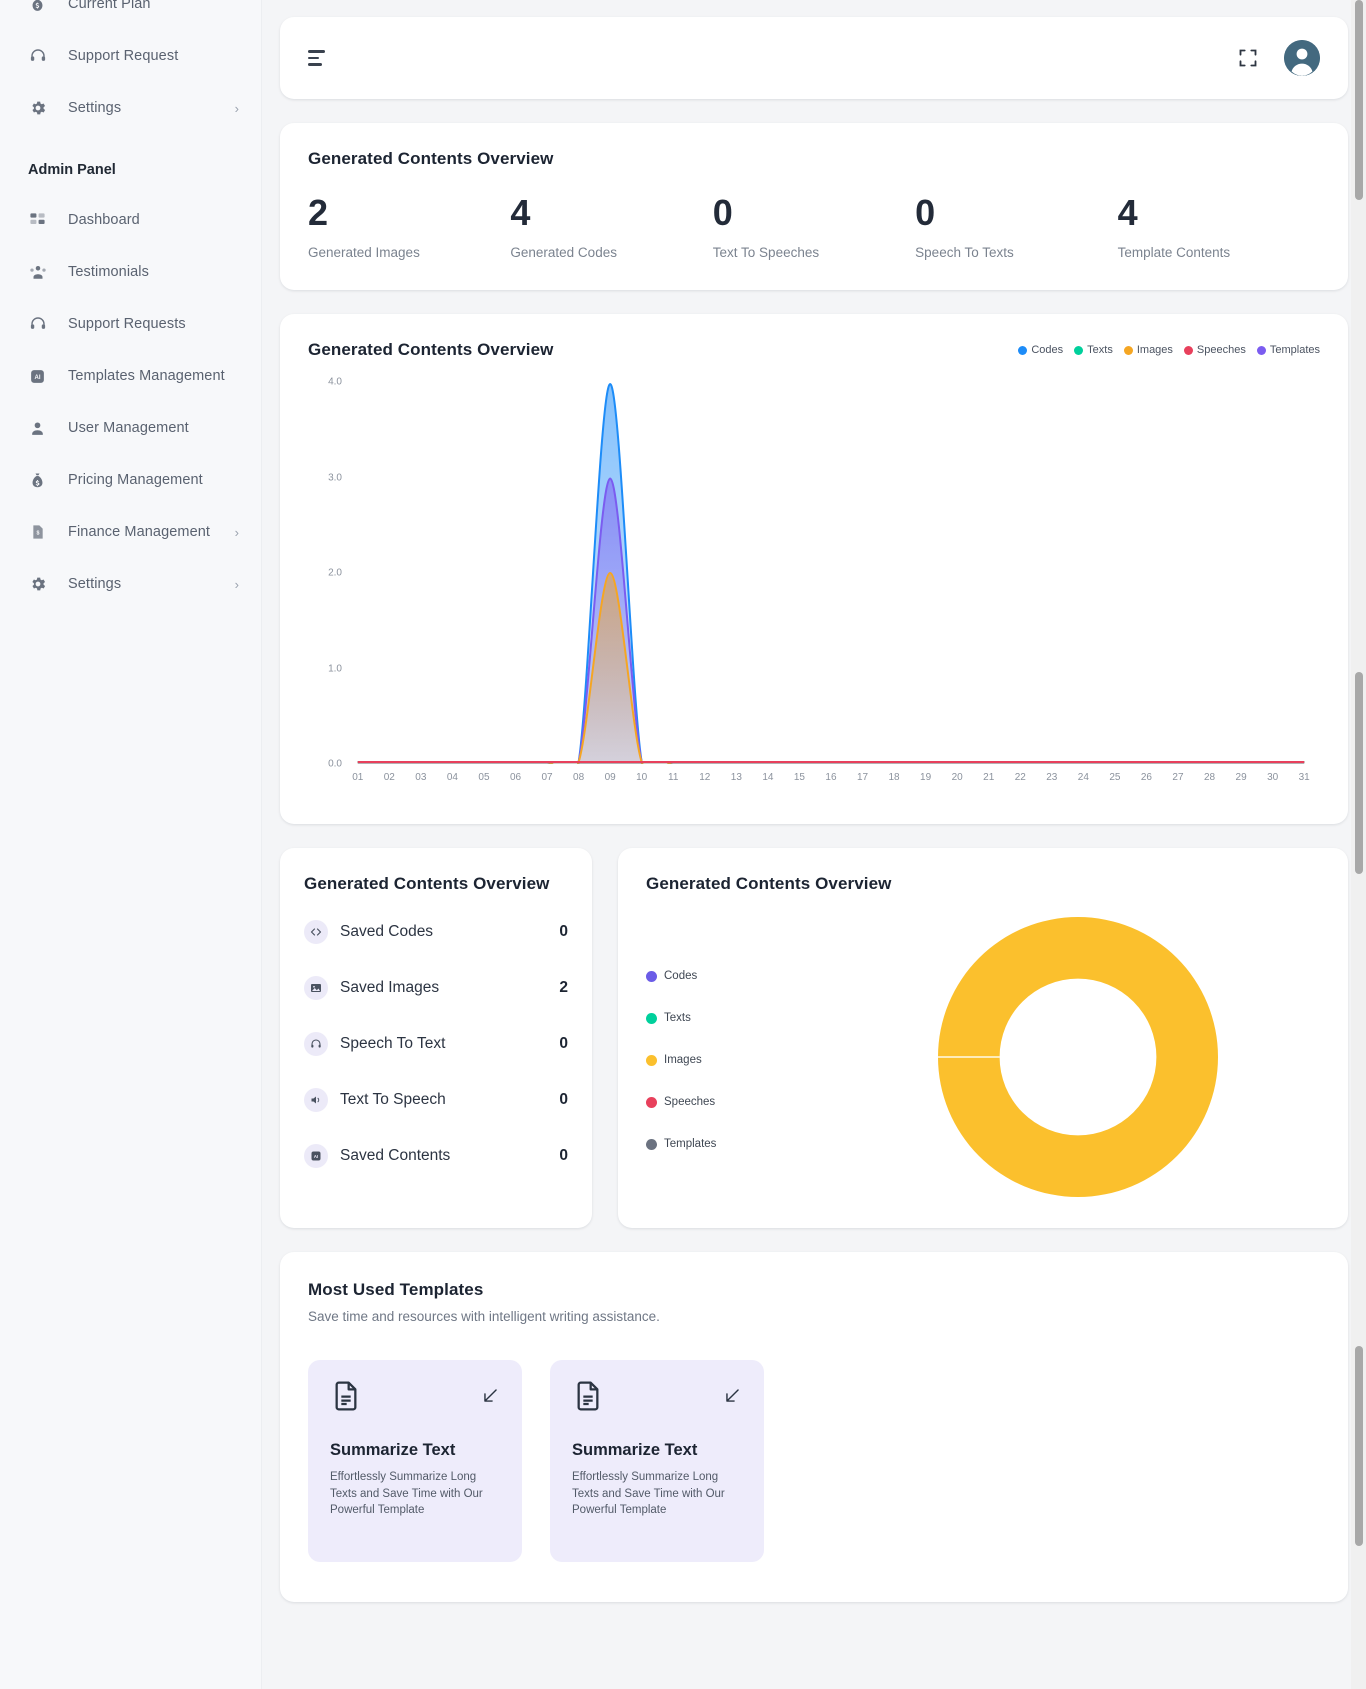 Image resolution: width=1366 pixels, height=1689 pixels. I want to click on legend-label: Templates, so click(1294, 350).